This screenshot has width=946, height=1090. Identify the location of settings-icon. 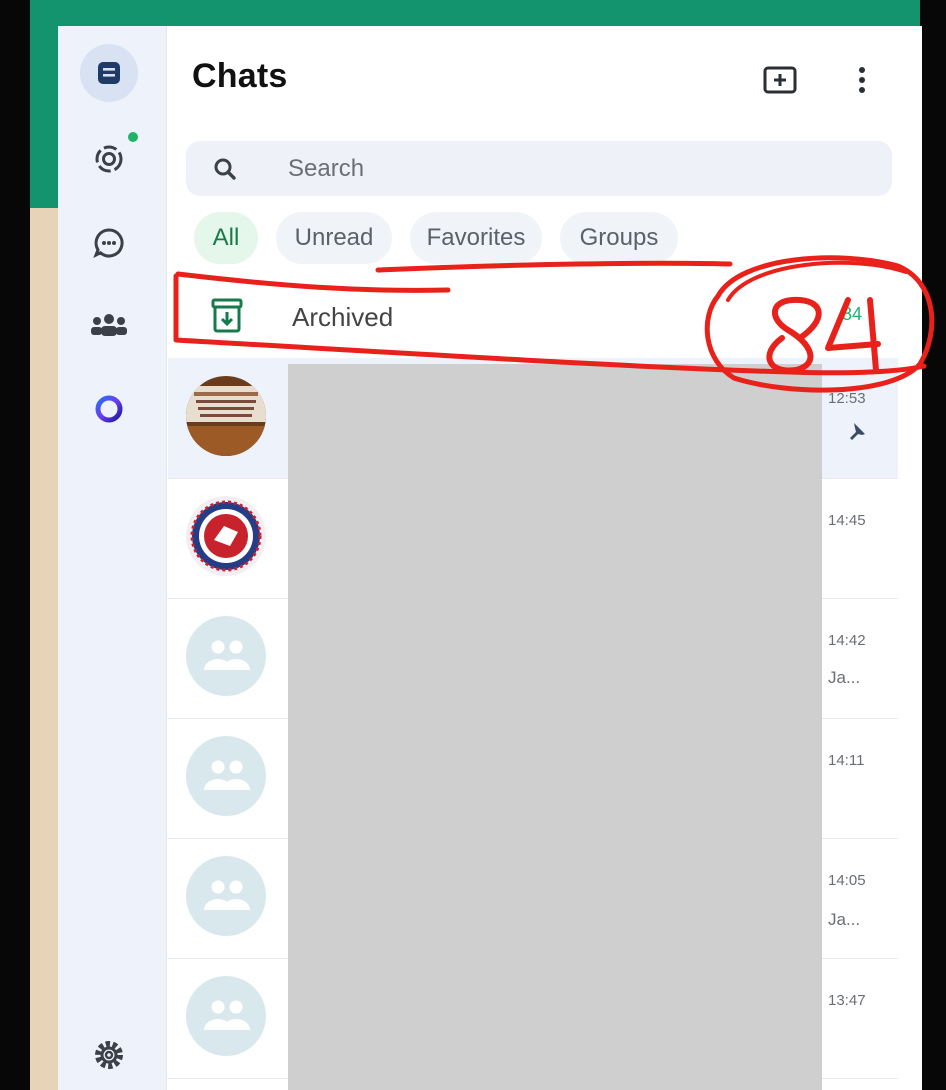
(109, 1055).